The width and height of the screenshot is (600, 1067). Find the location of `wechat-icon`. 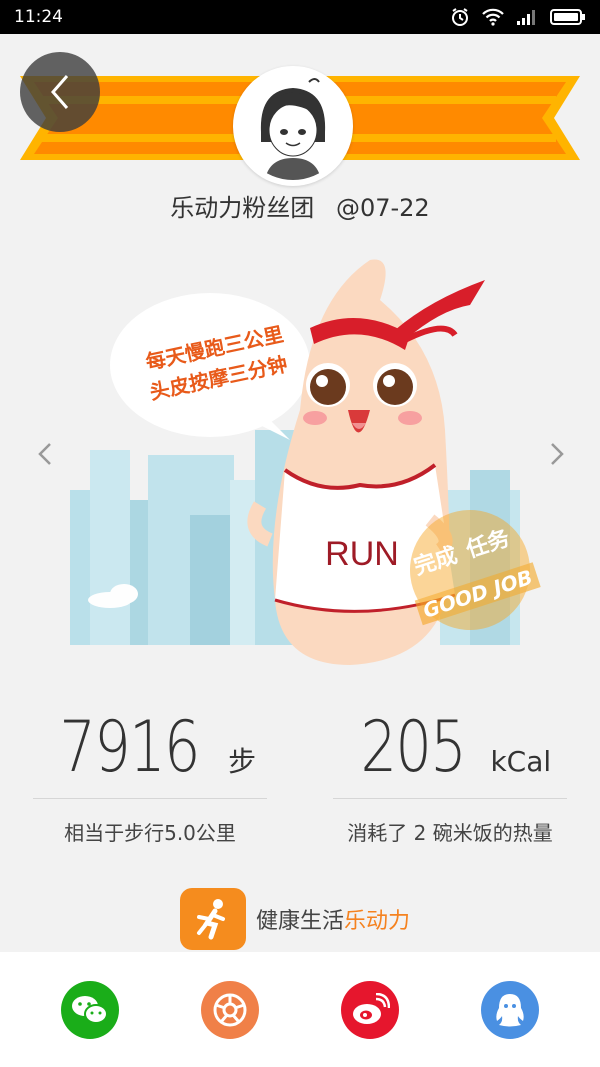

wechat-icon is located at coordinates (90, 1009).